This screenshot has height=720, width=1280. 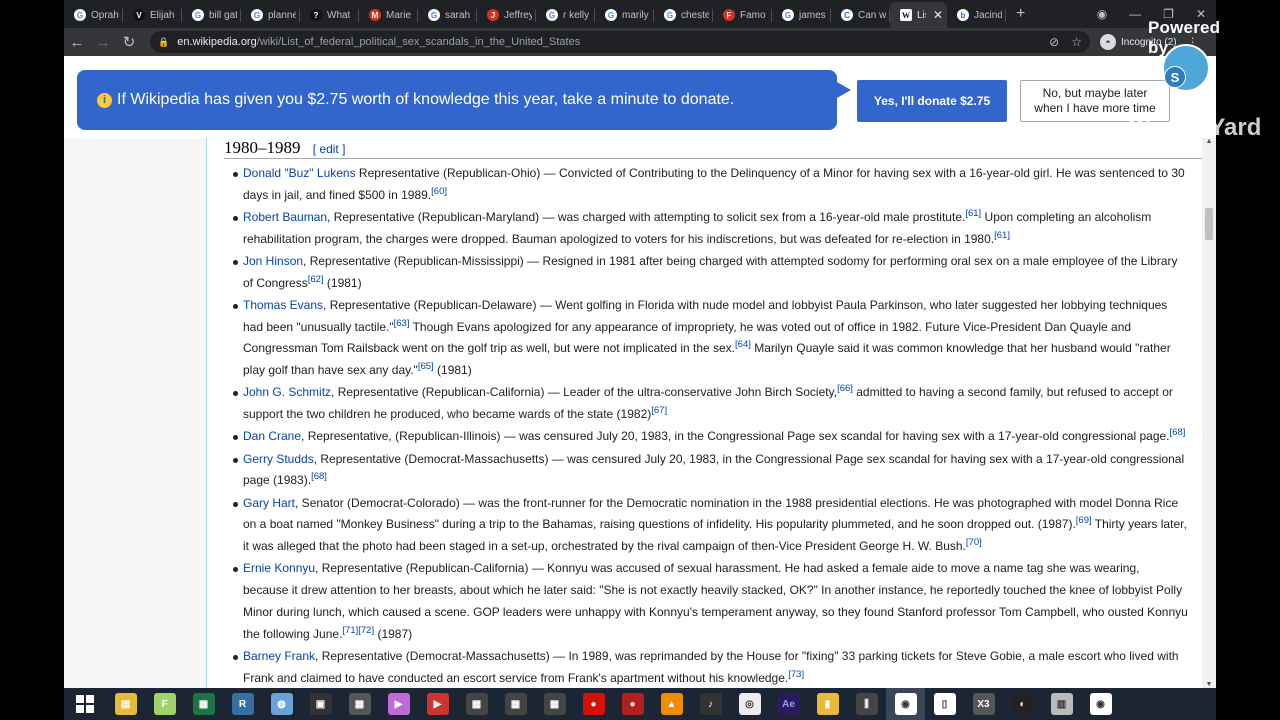 I want to click on browser-tab: J Jeffrey, so click(x=506, y=15).